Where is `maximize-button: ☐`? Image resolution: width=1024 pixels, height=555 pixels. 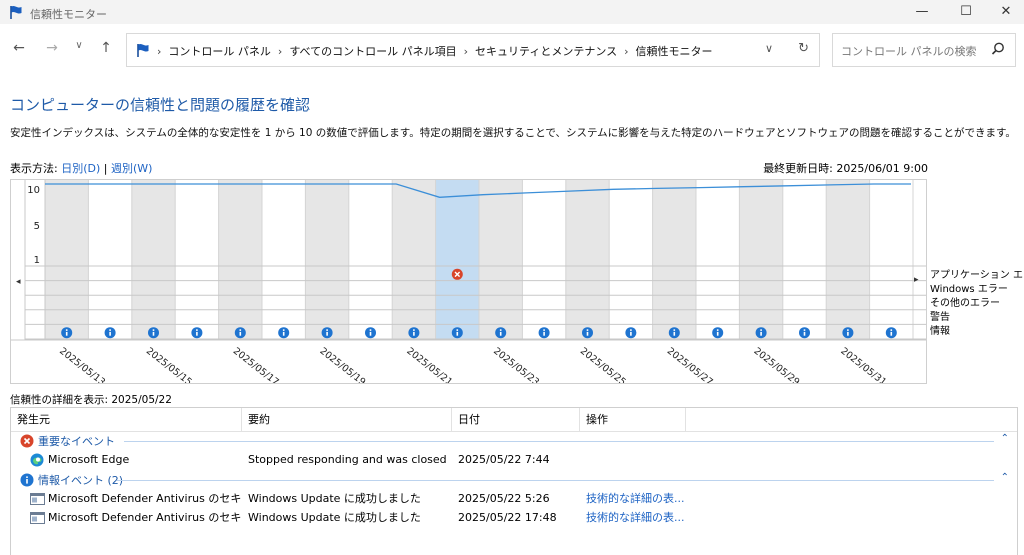 maximize-button: ☐ is located at coordinates (966, 12).